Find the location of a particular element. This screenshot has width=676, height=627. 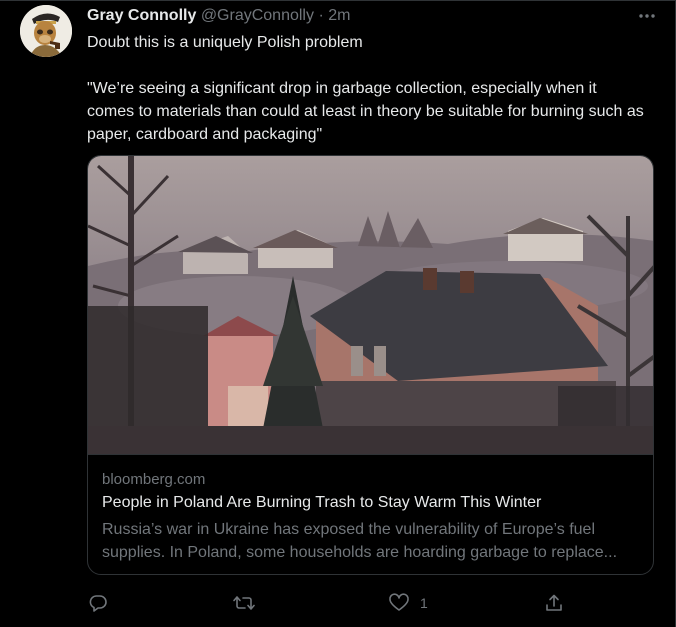

card-divider is located at coordinates (370, 454).